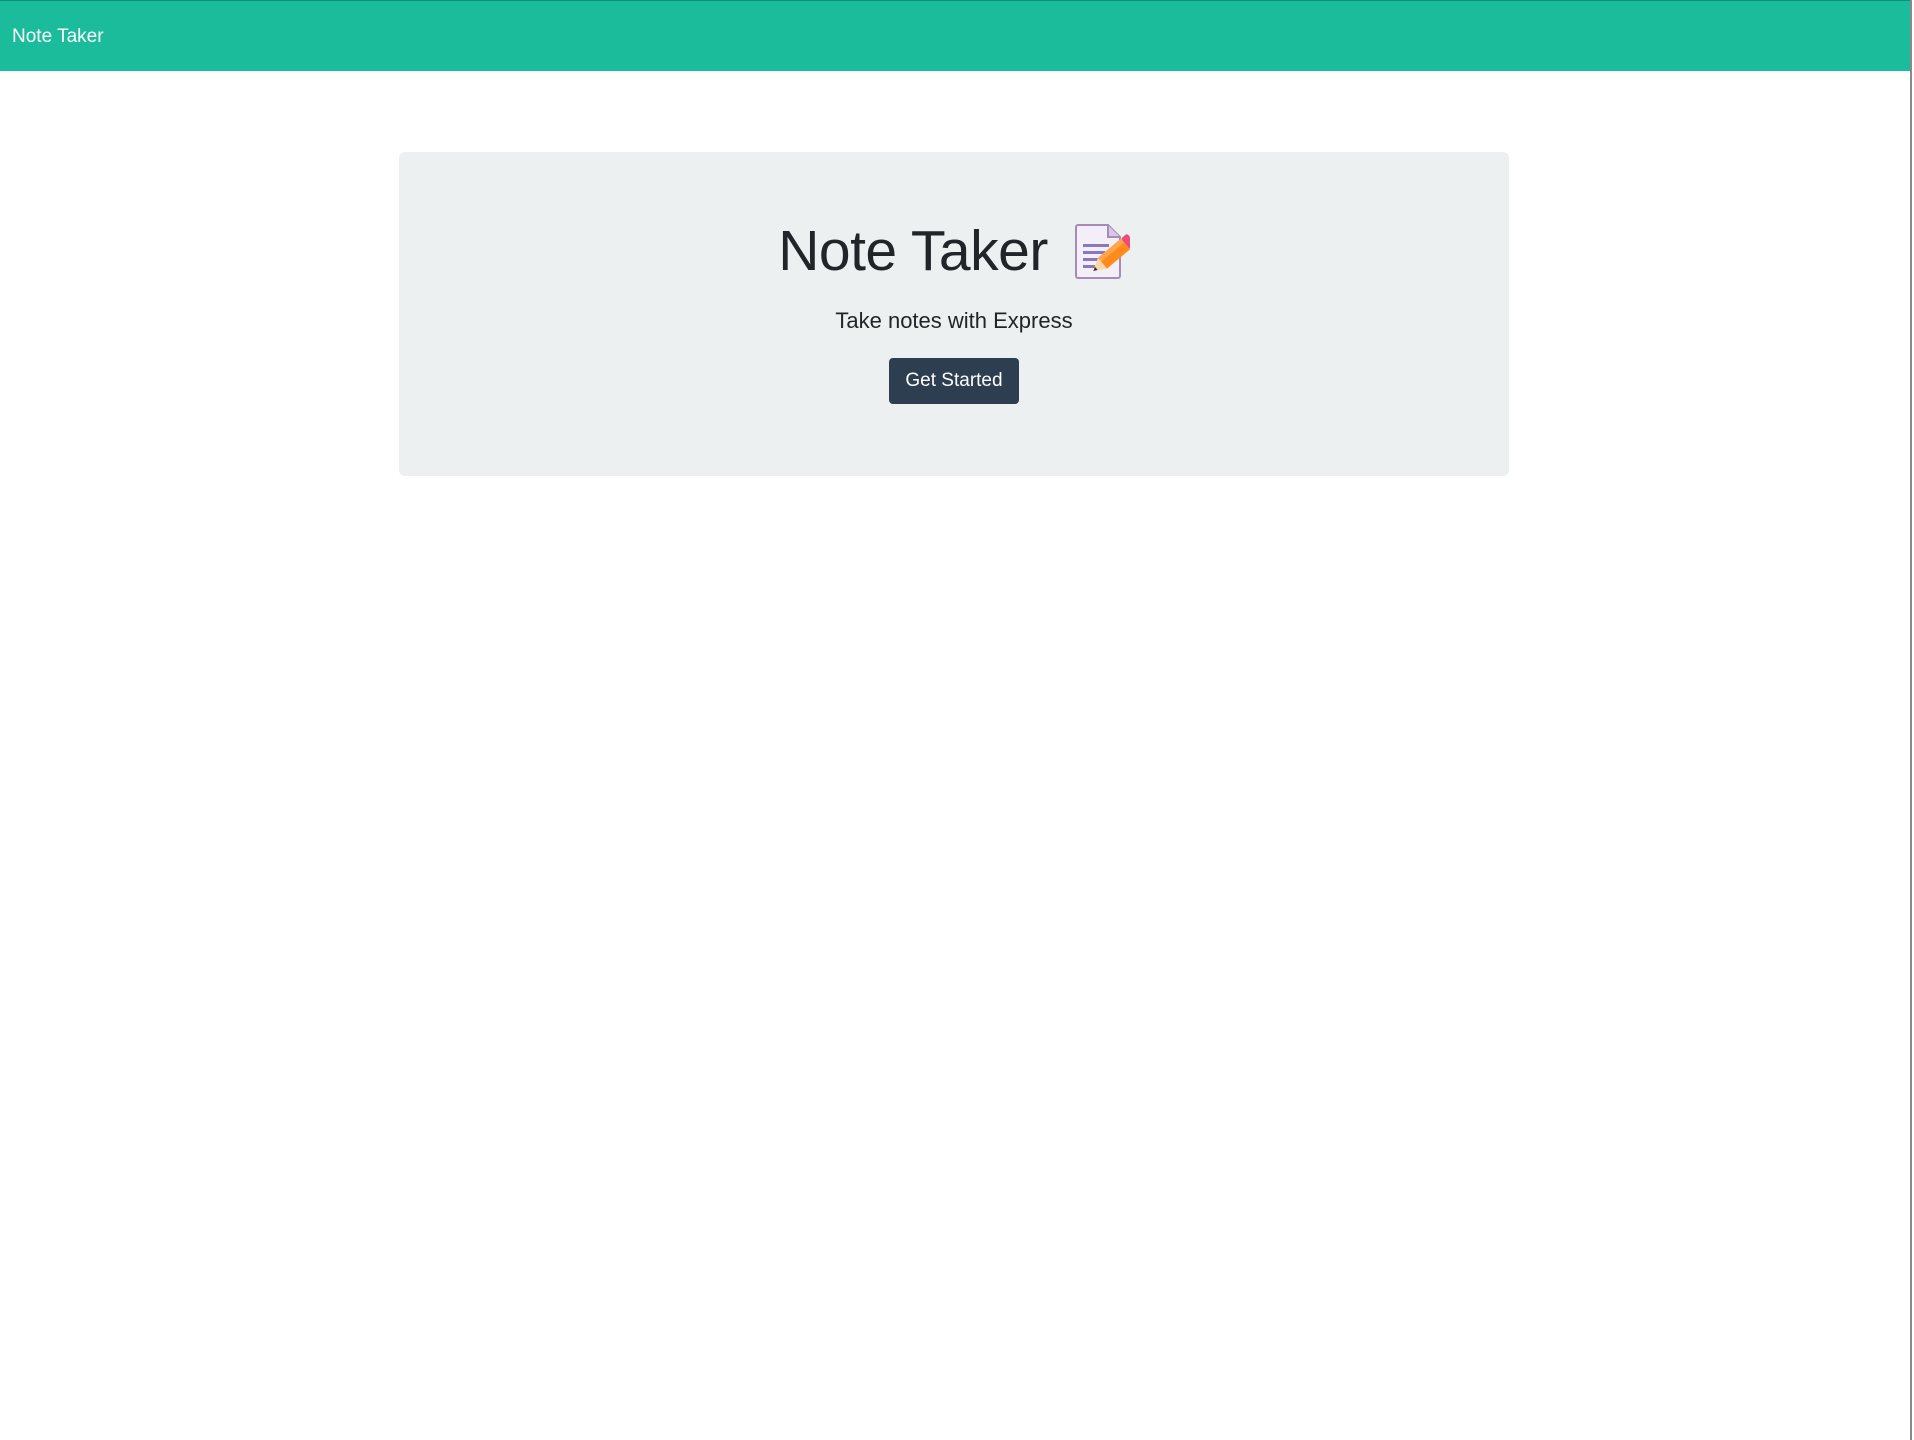 The width and height of the screenshot is (1914, 1440). I want to click on memo-icon, so click(1105, 251).